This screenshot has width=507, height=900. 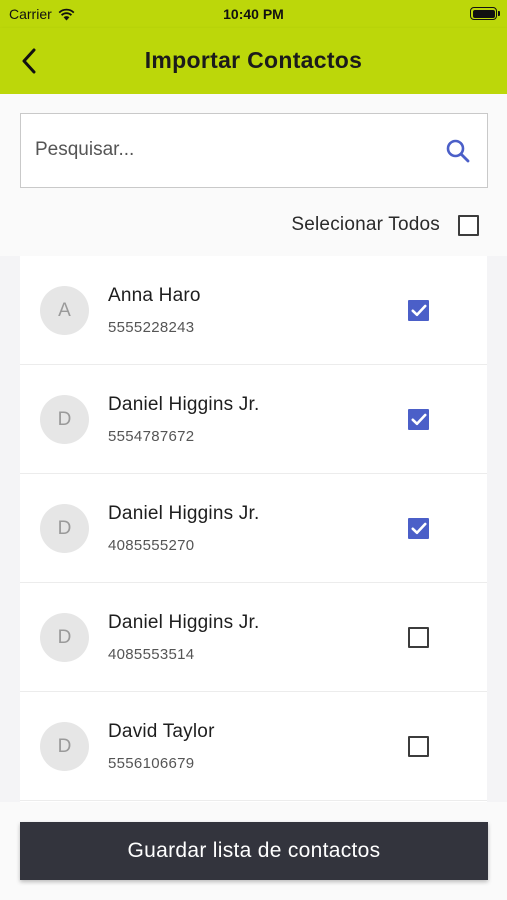 What do you see at coordinates (151, 327) in the screenshot?
I see `contact-phone: 5555228243` at bounding box center [151, 327].